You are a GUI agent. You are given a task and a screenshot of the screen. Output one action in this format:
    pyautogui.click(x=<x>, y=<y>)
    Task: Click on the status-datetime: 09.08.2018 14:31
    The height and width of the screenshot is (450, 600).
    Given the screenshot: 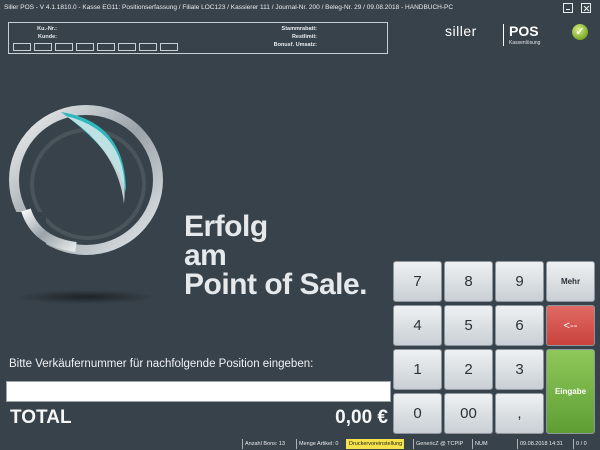 What is the action you would take?
    pyautogui.click(x=541, y=444)
    